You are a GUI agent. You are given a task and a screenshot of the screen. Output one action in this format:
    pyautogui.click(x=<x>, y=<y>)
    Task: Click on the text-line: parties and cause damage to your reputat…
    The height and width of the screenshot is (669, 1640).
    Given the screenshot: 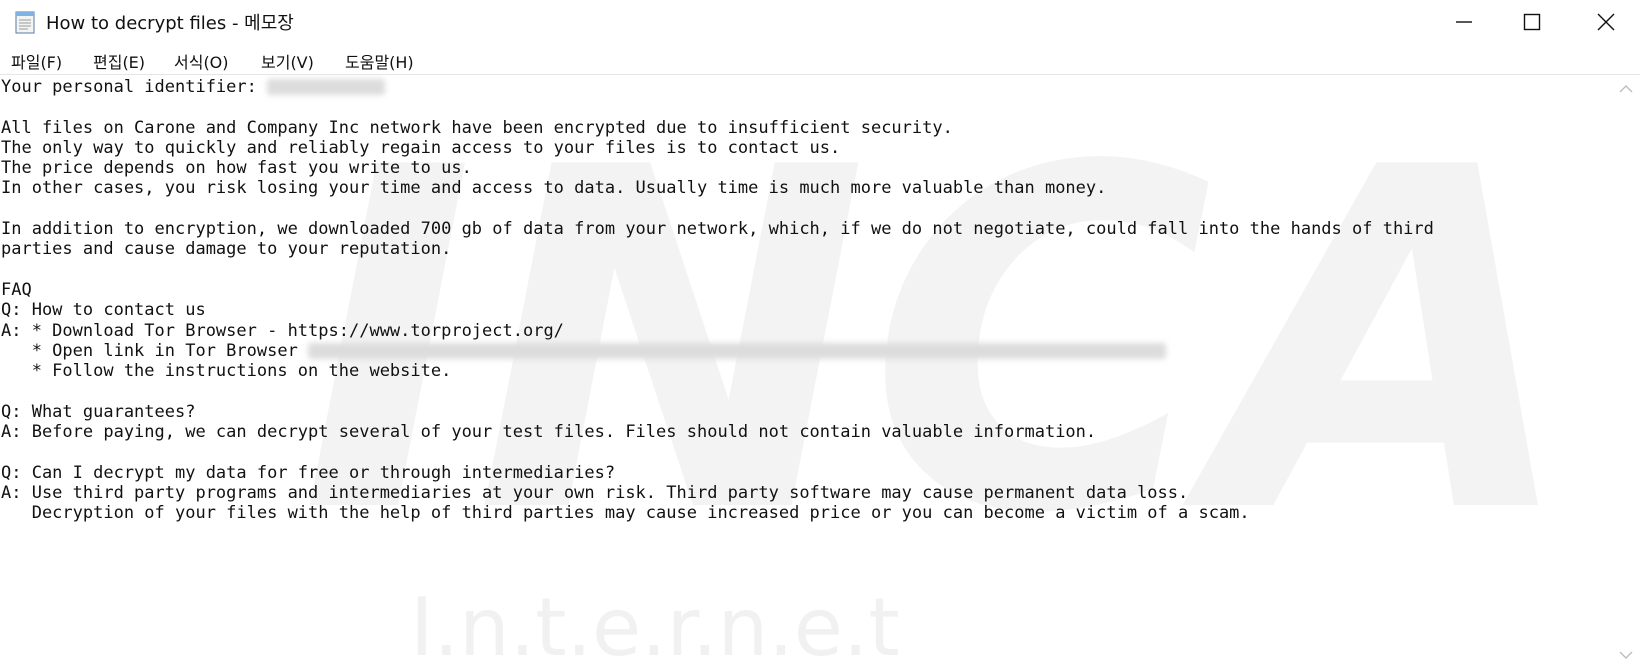 What is the action you would take?
    pyautogui.click(x=226, y=249)
    